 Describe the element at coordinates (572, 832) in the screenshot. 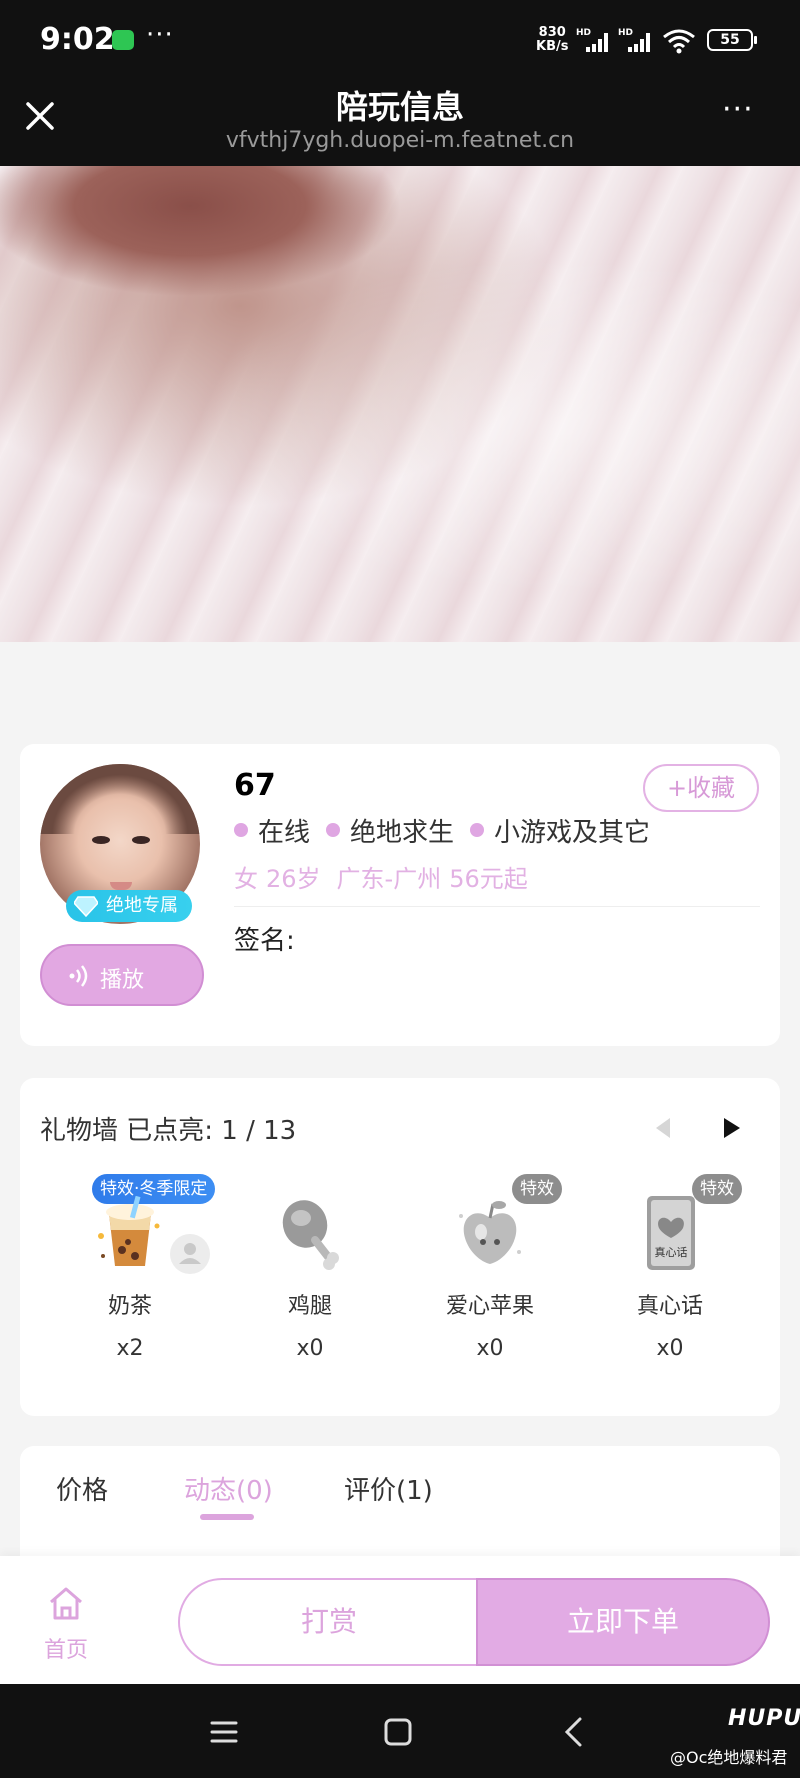

I see `tag-label: 小游戏及其它` at that location.